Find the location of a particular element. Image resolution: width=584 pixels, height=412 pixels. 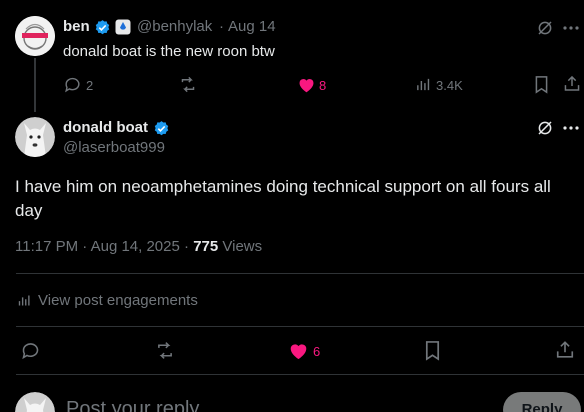

post-date: Aug 14 is located at coordinates (252, 26).